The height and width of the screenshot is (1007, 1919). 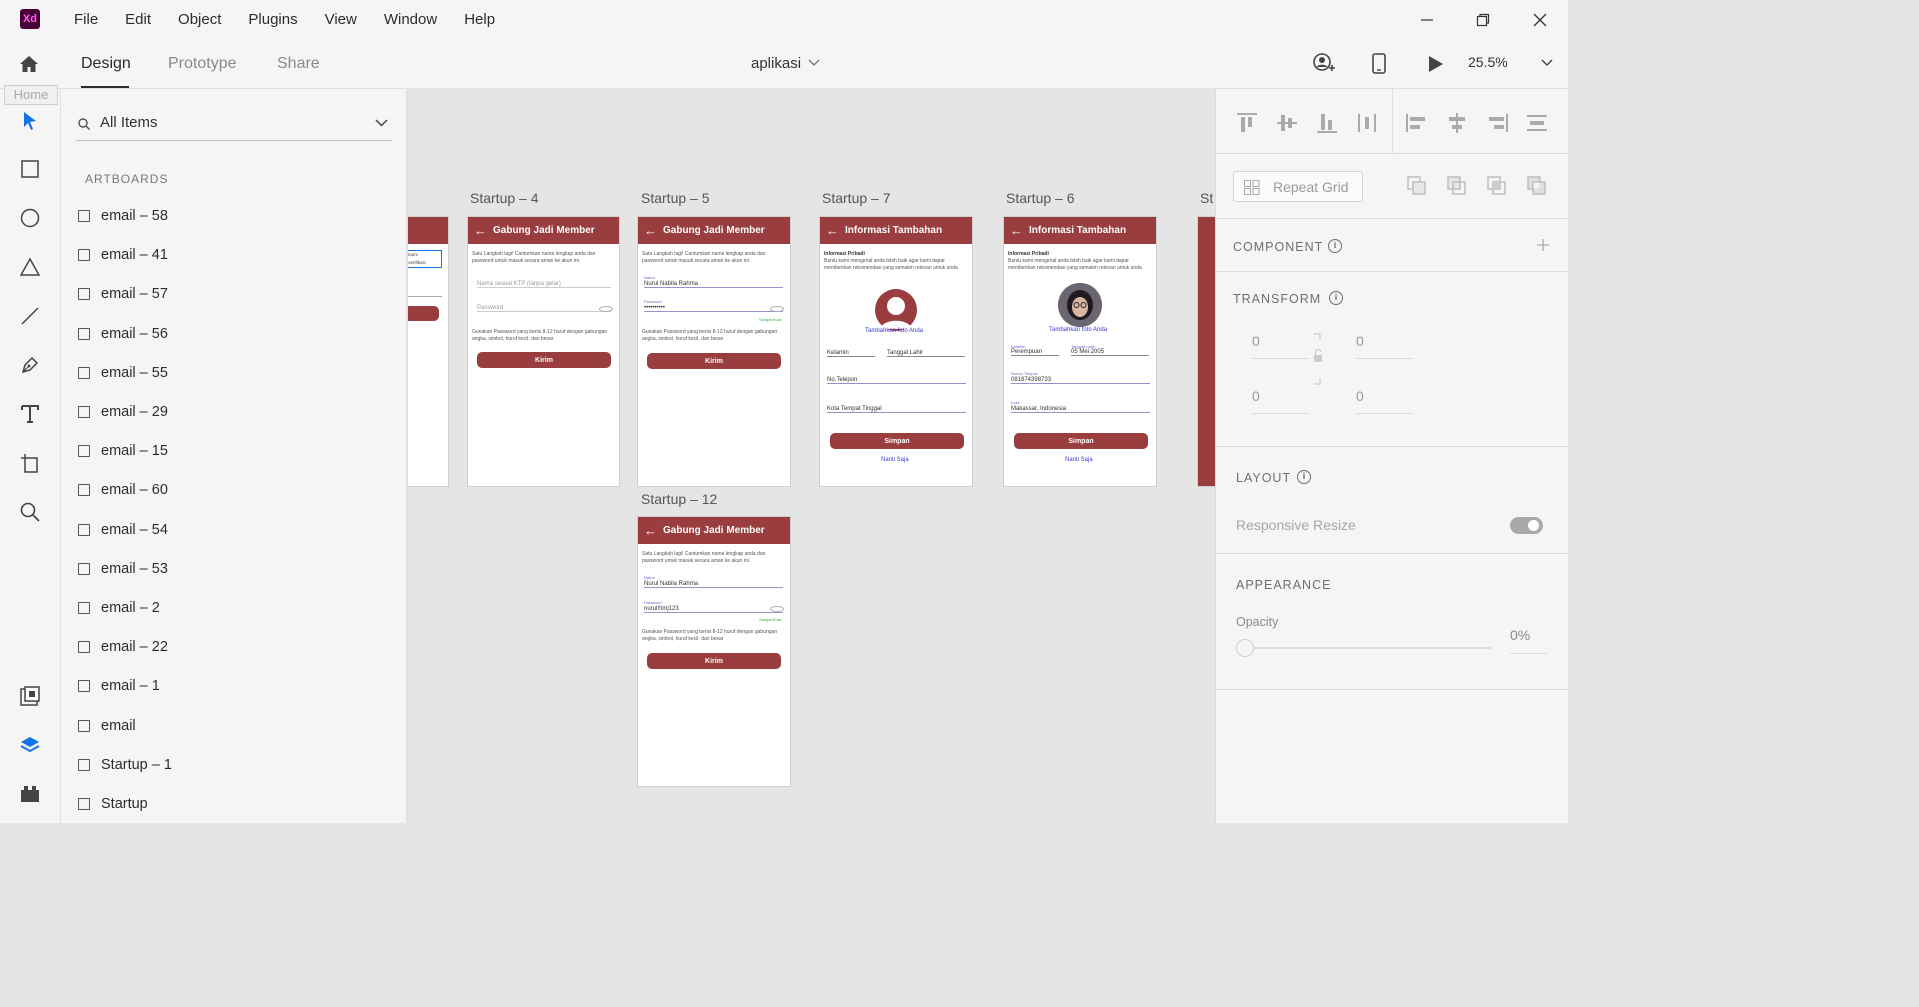 What do you see at coordinates (1543, 245) in the screenshot?
I see `add-component-icon` at bounding box center [1543, 245].